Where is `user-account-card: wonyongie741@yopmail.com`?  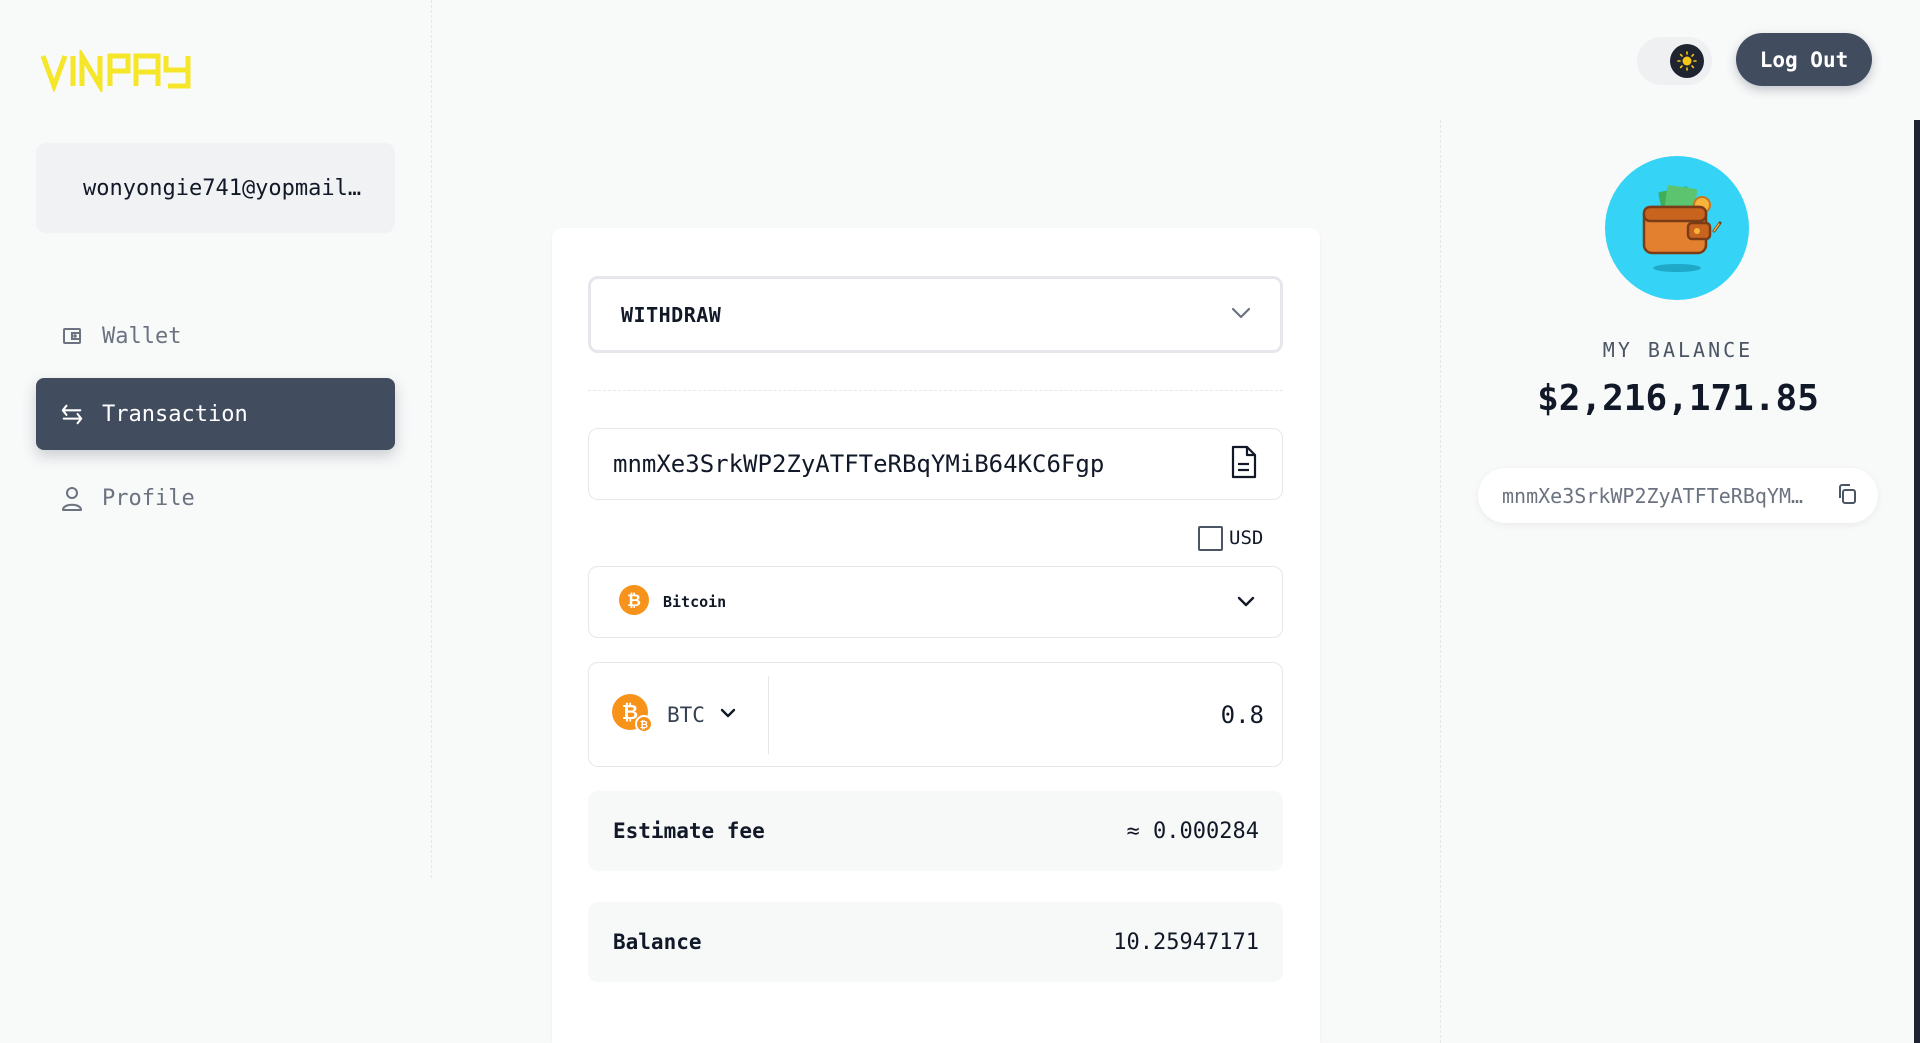
user-account-card: wonyongie741@yopmail.com is located at coordinates (215, 188).